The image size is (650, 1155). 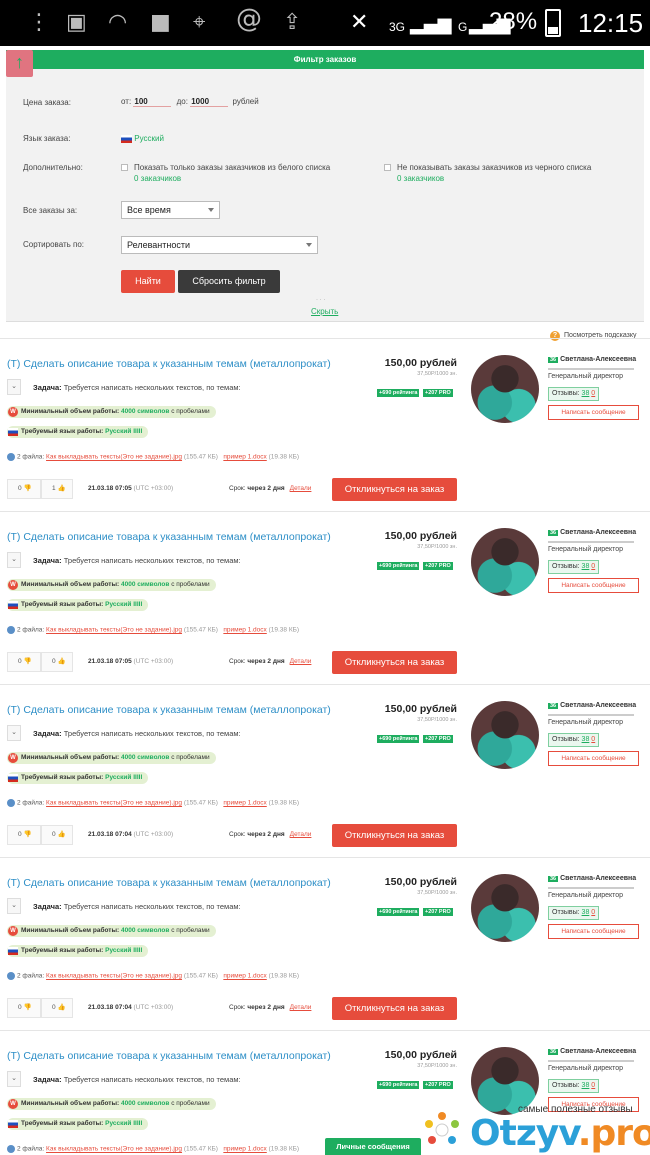 I want to click on sort-label: Сортировать по:, so click(x=54, y=244).